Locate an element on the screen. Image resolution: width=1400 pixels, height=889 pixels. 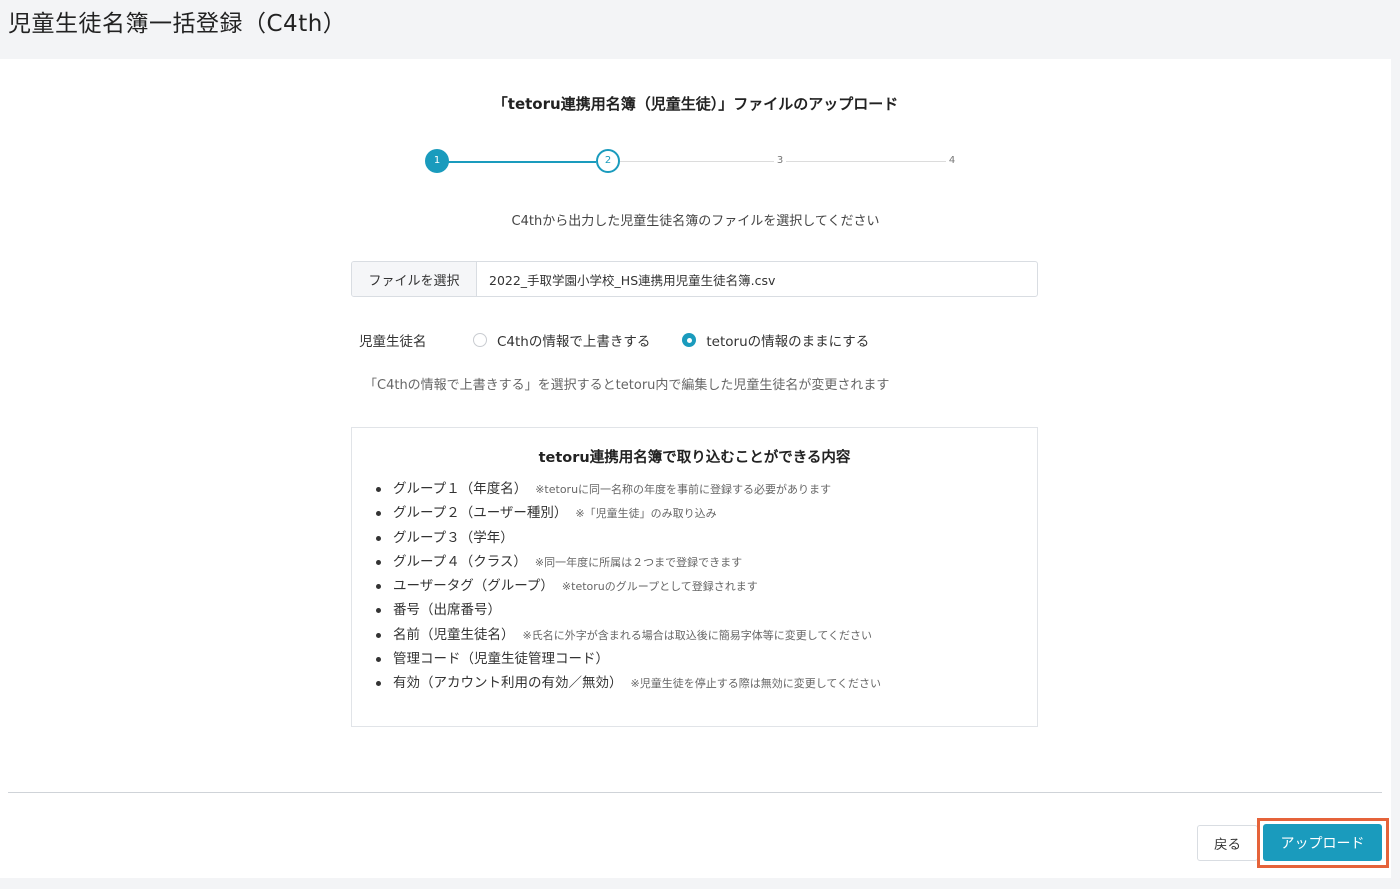
keep-tetoru-label: tetoruの情報のままにする is located at coordinates (788, 342).